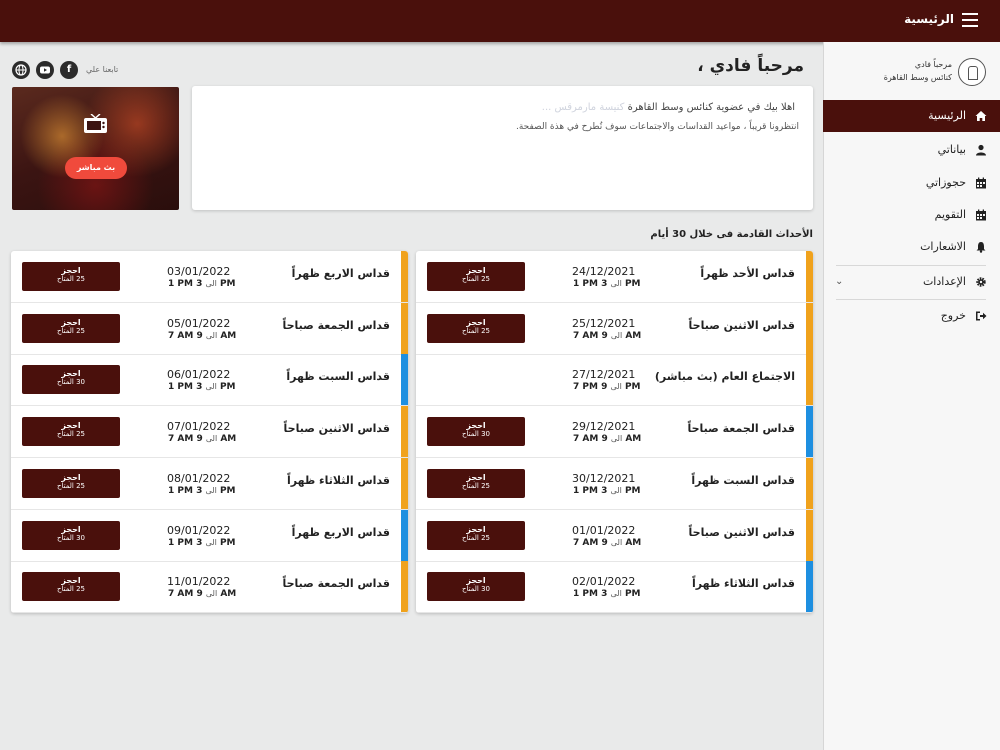  What do you see at coordinates (604, 478) in the screenshot?
I see `event-date: 30/12/2021` at bounding box center [604, 478].